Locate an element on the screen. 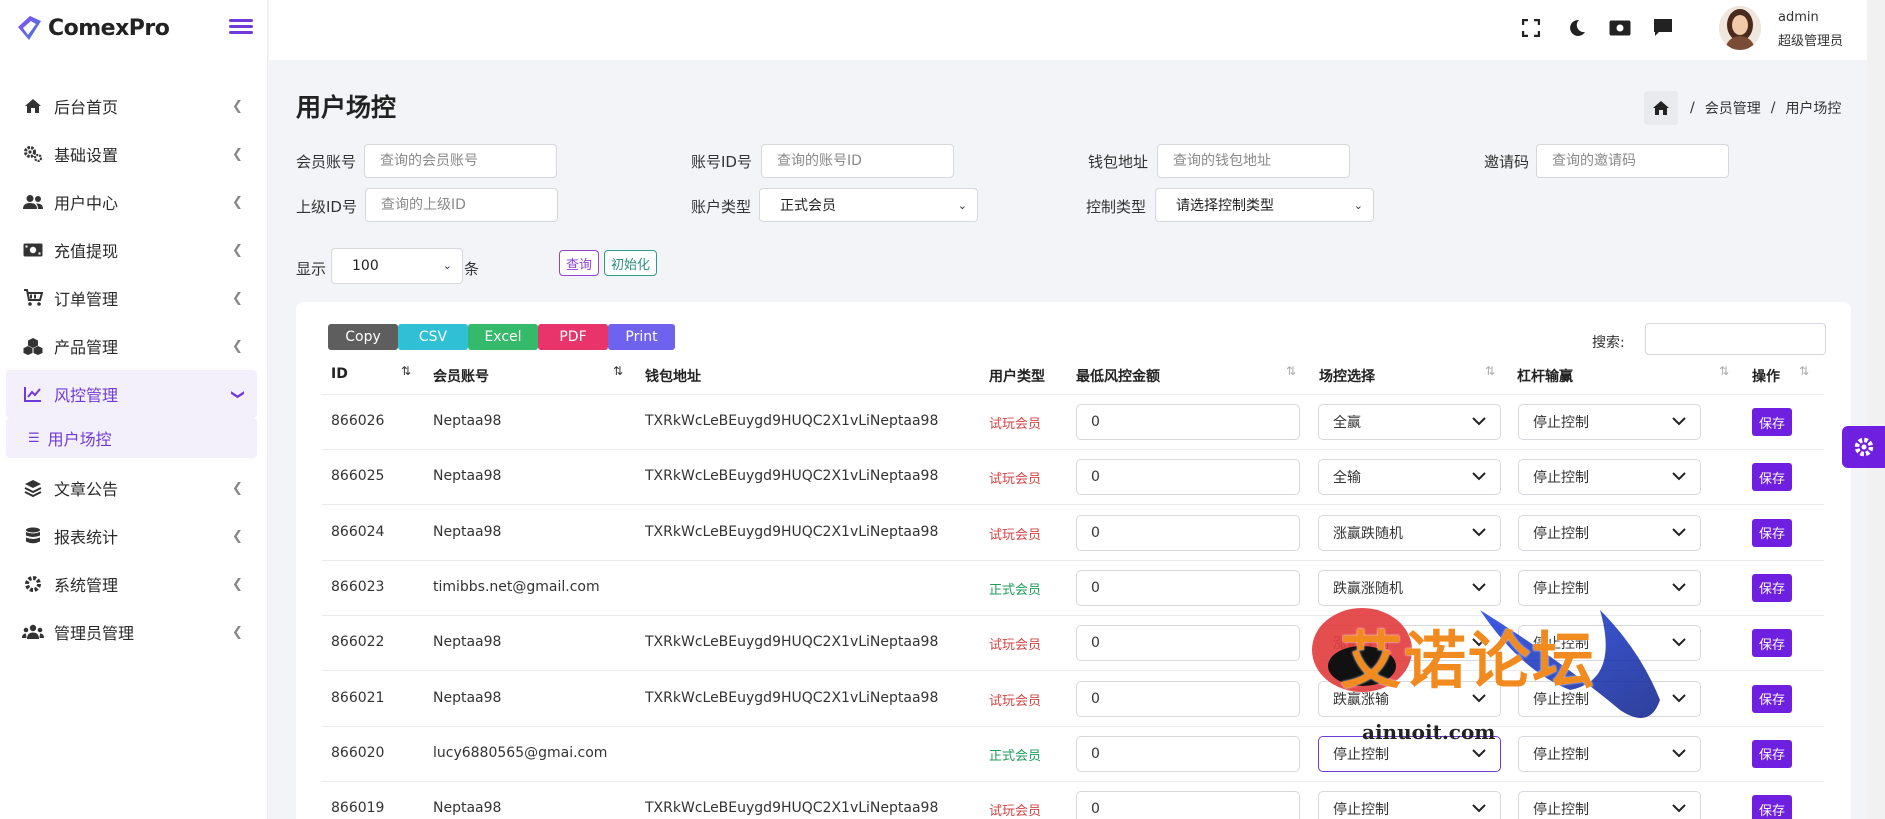 This screenshot has height=819, width=1885. vertical-scrollbar is located at coordinates (1876, 409).